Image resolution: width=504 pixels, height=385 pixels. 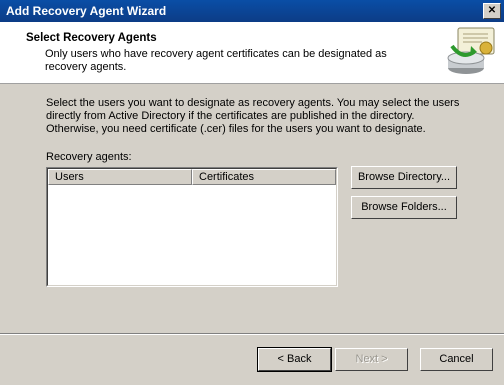 What do you see at coordinates (294, 359) in the screenshot?
I see `back-button: < Back` at bounding box center [294, 359].